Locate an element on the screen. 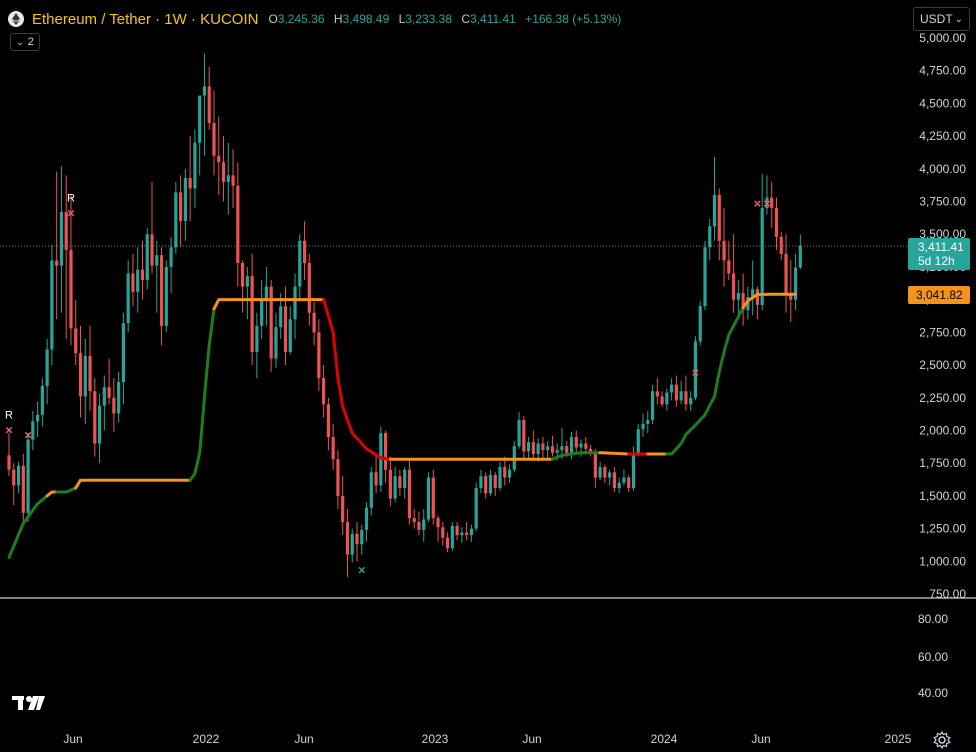  price-tick: 4,250.00 is located at coordinates (942, 136).